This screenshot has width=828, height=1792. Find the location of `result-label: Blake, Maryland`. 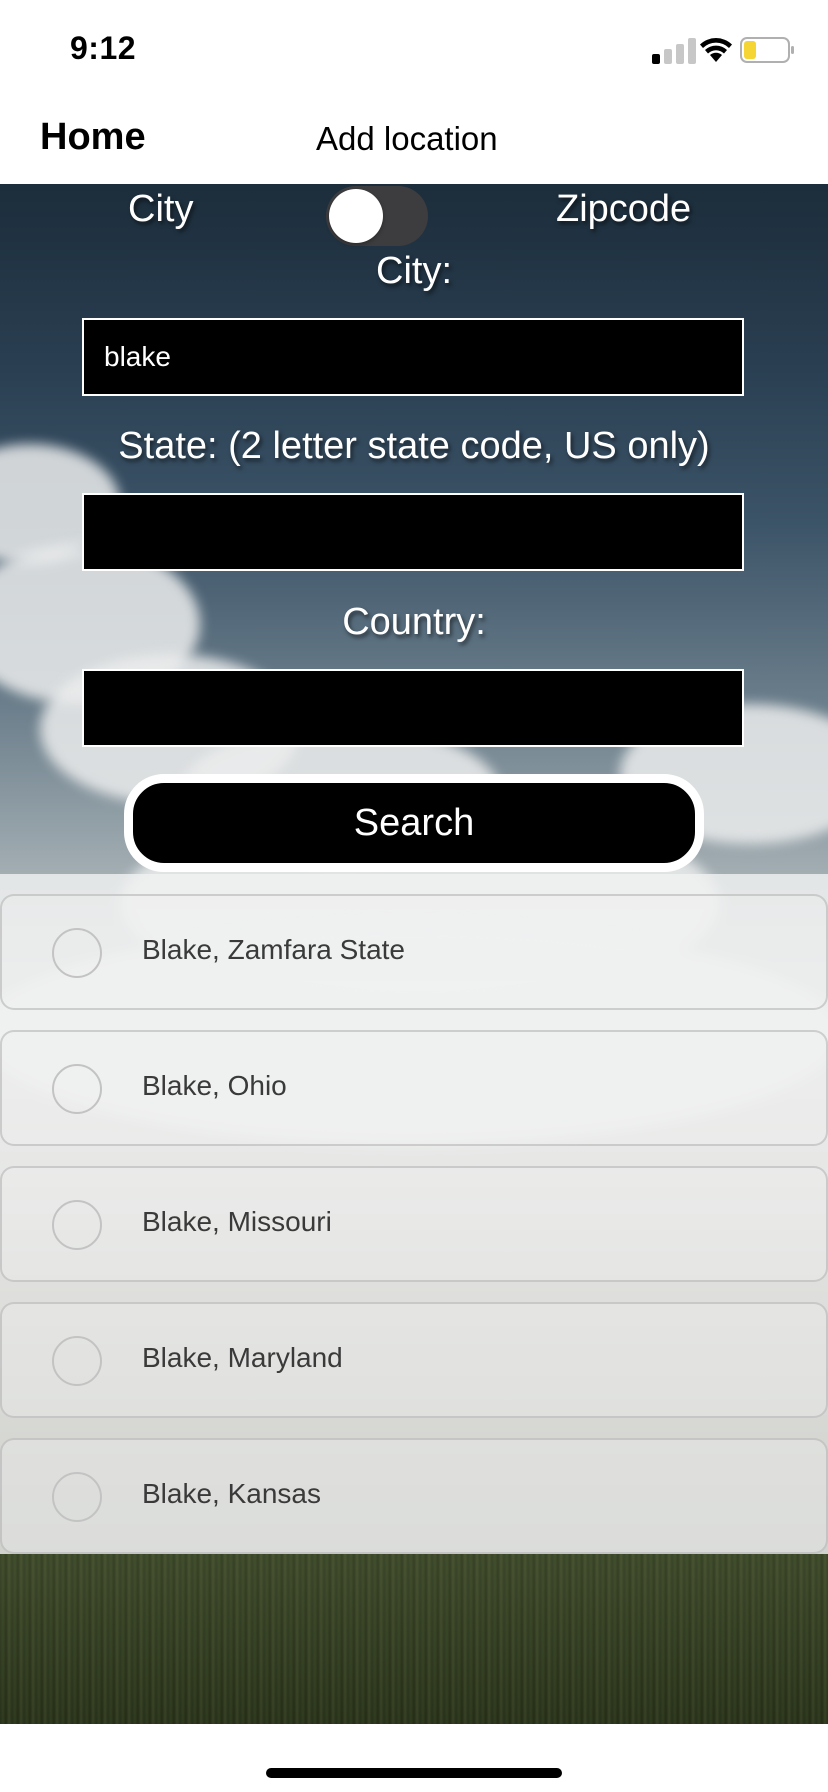

result-label: Blake, Maryland is located at coordinates (242, 1357).